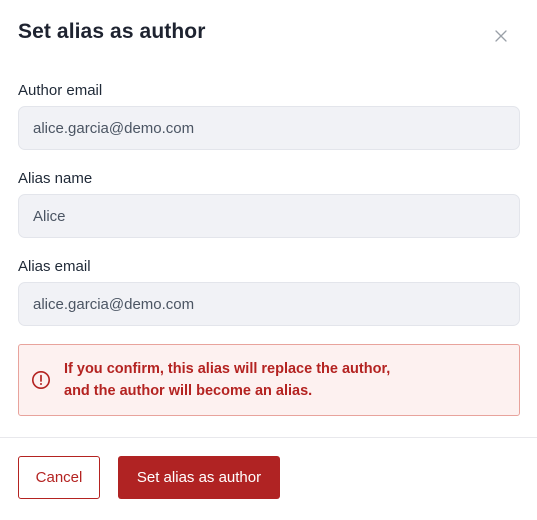  Describe the element at coordinates (55, 178) in the screenshot. I see `alias-name-label: Alias name` at that location.